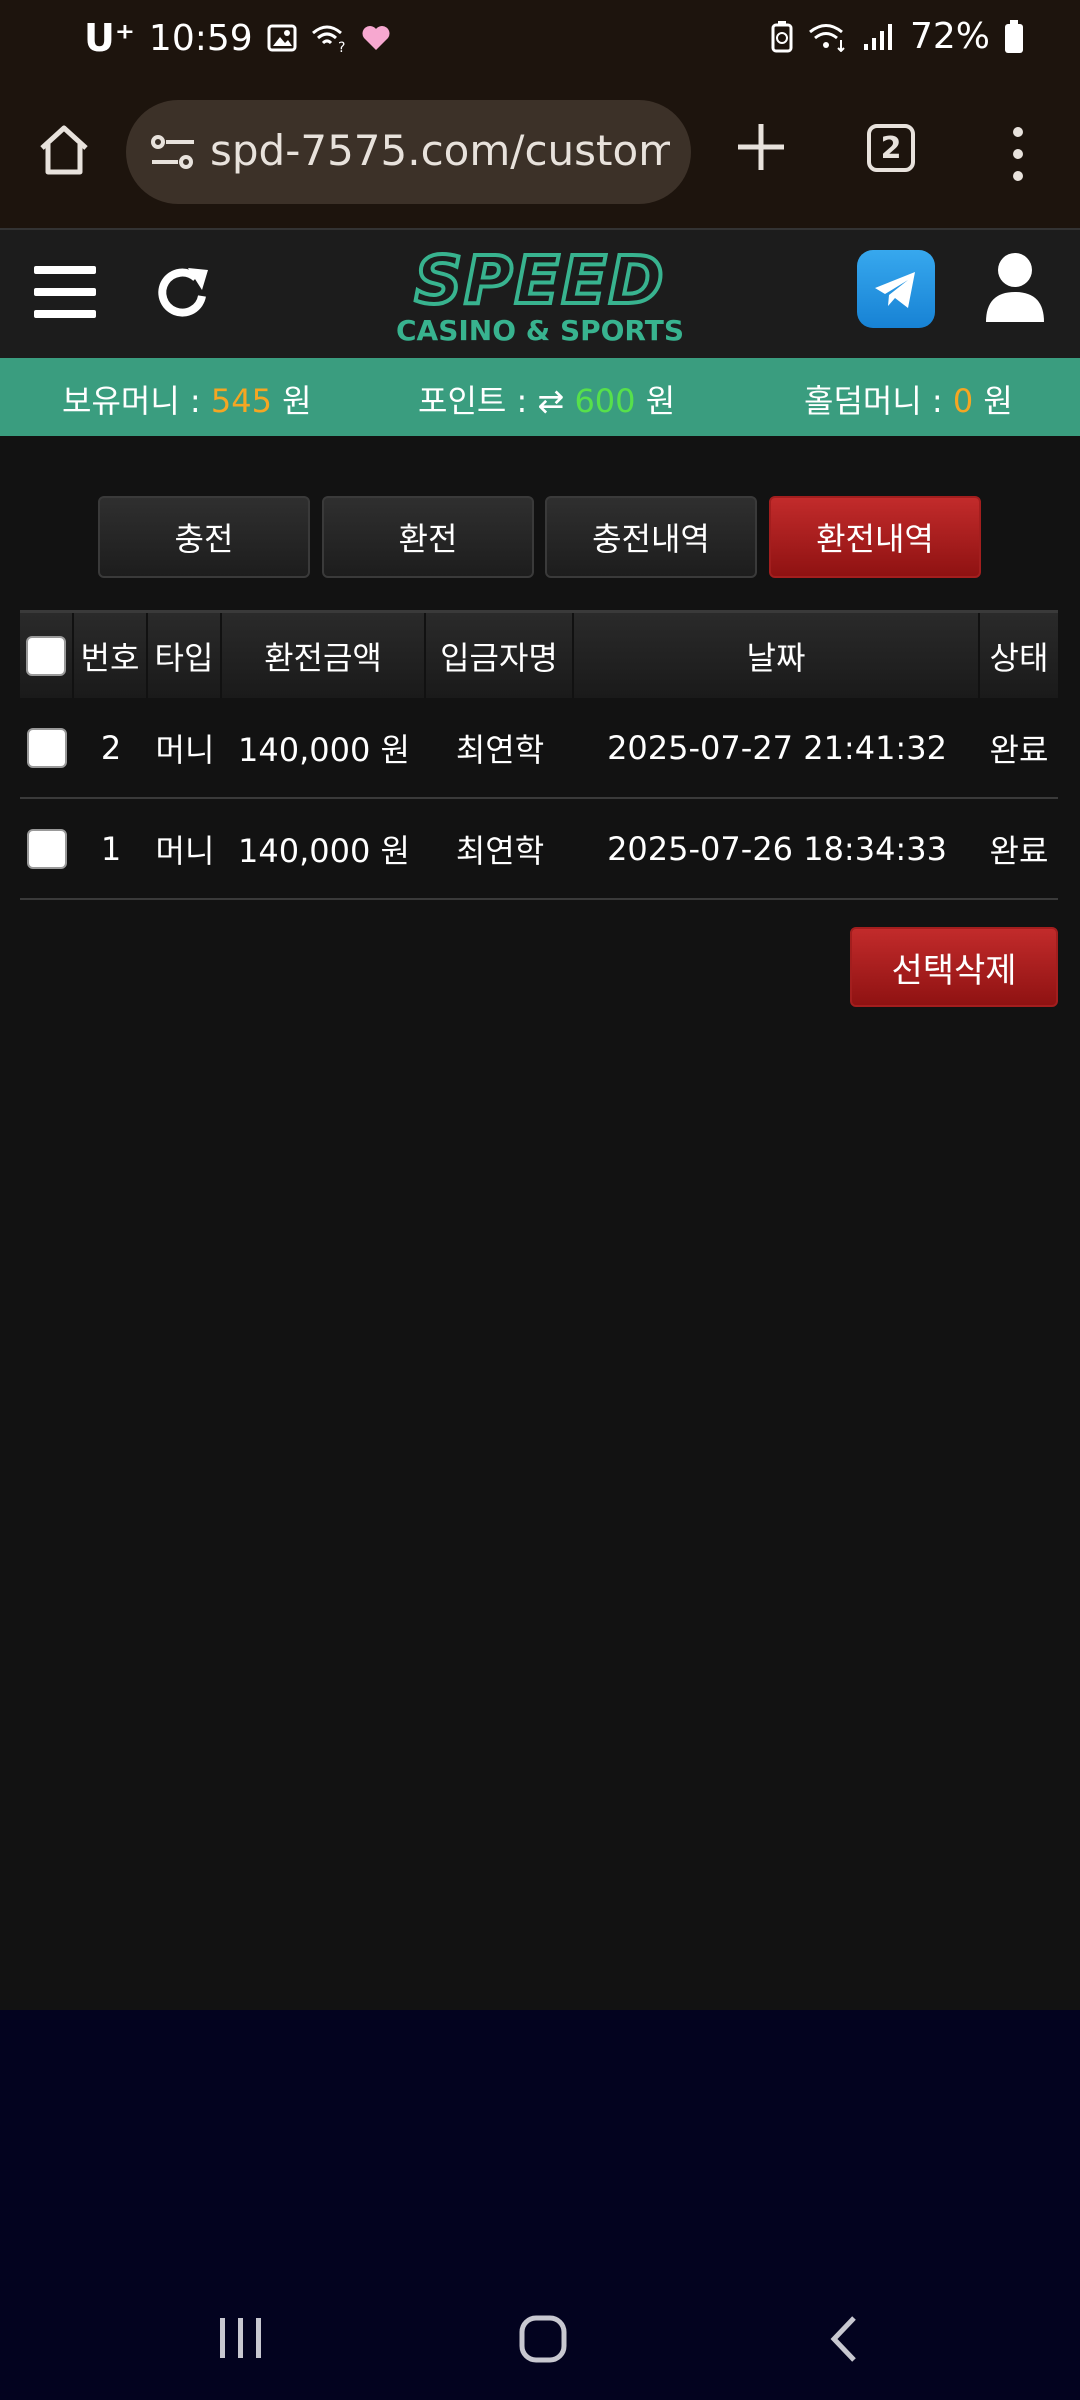 Image resolution: width=1080 pixels, height=2400 pixels. Describe the element at coordinates (1014, 36) in the screenshot. I see `battery-icon` at that location.